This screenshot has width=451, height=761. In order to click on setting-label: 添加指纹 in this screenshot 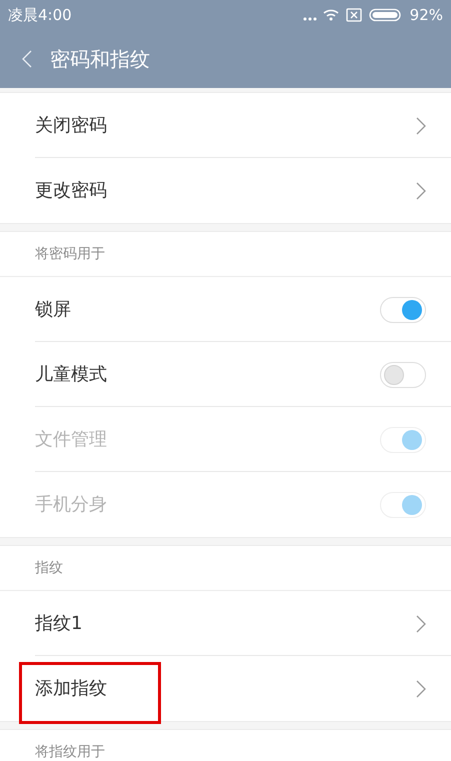, I will do `click(225, 688)`.